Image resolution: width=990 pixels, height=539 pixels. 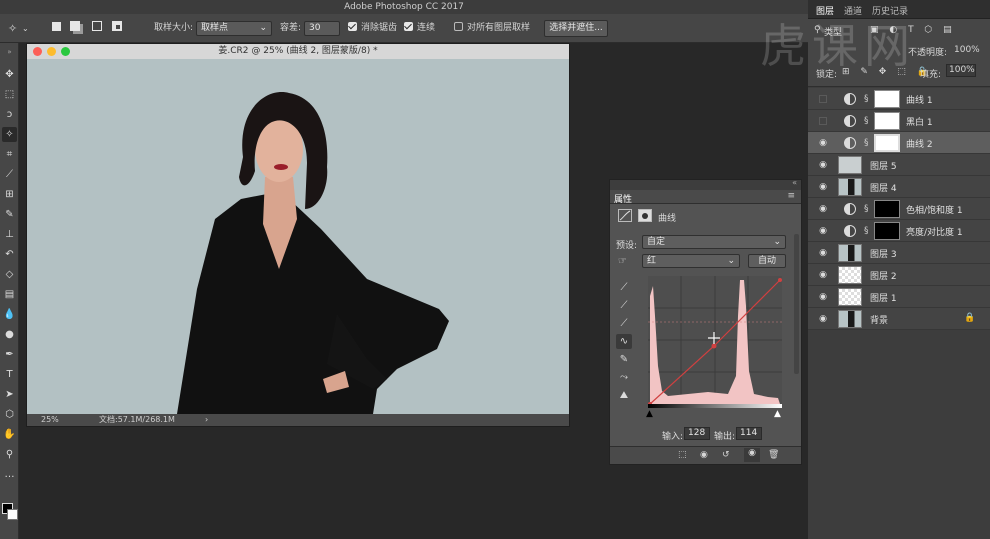 I want to click on magic-wand-tool-icon: ✧, so click(x=9, y=134).